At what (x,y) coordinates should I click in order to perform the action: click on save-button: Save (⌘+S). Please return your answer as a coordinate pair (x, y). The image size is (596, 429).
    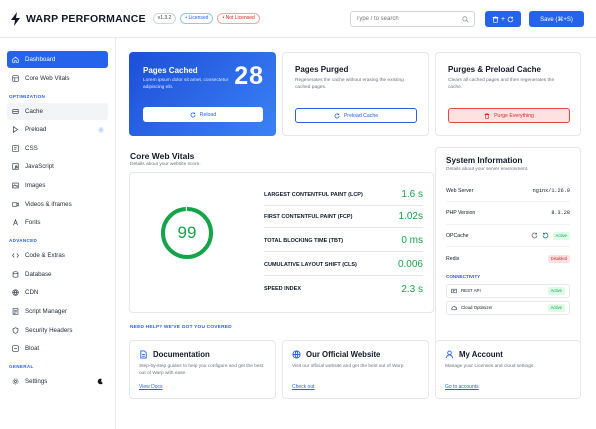
    Looking at the image, I should click on (556, 19).